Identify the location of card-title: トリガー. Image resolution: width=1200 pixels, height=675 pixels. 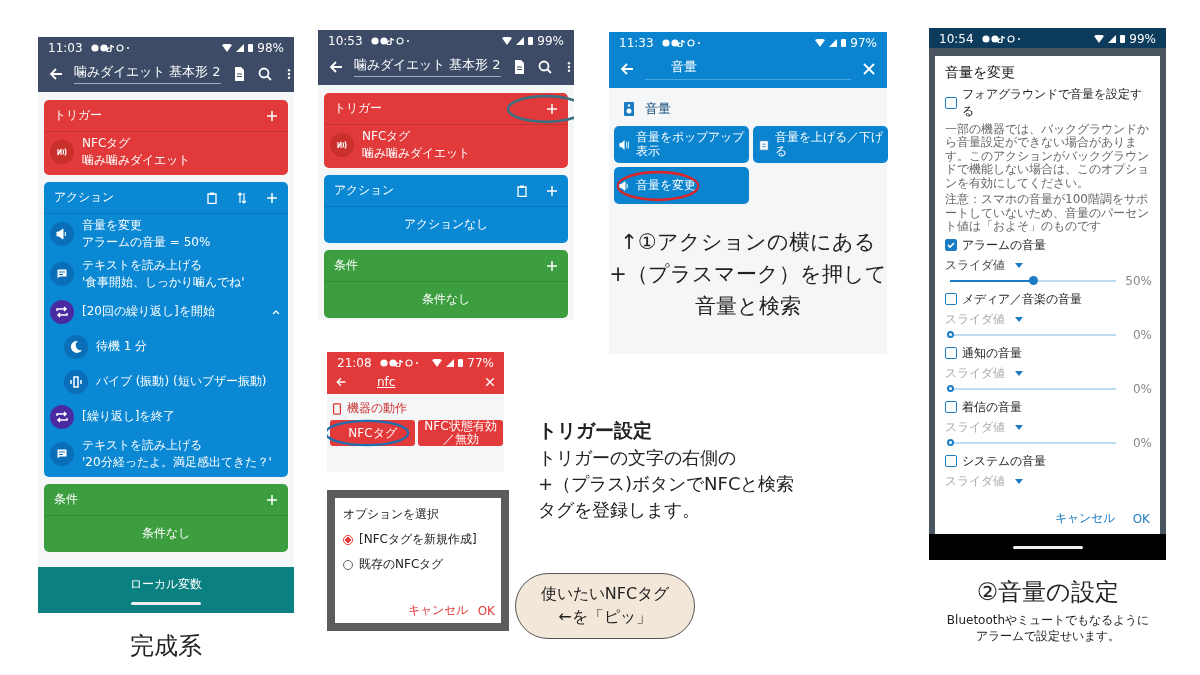
(78, 115).